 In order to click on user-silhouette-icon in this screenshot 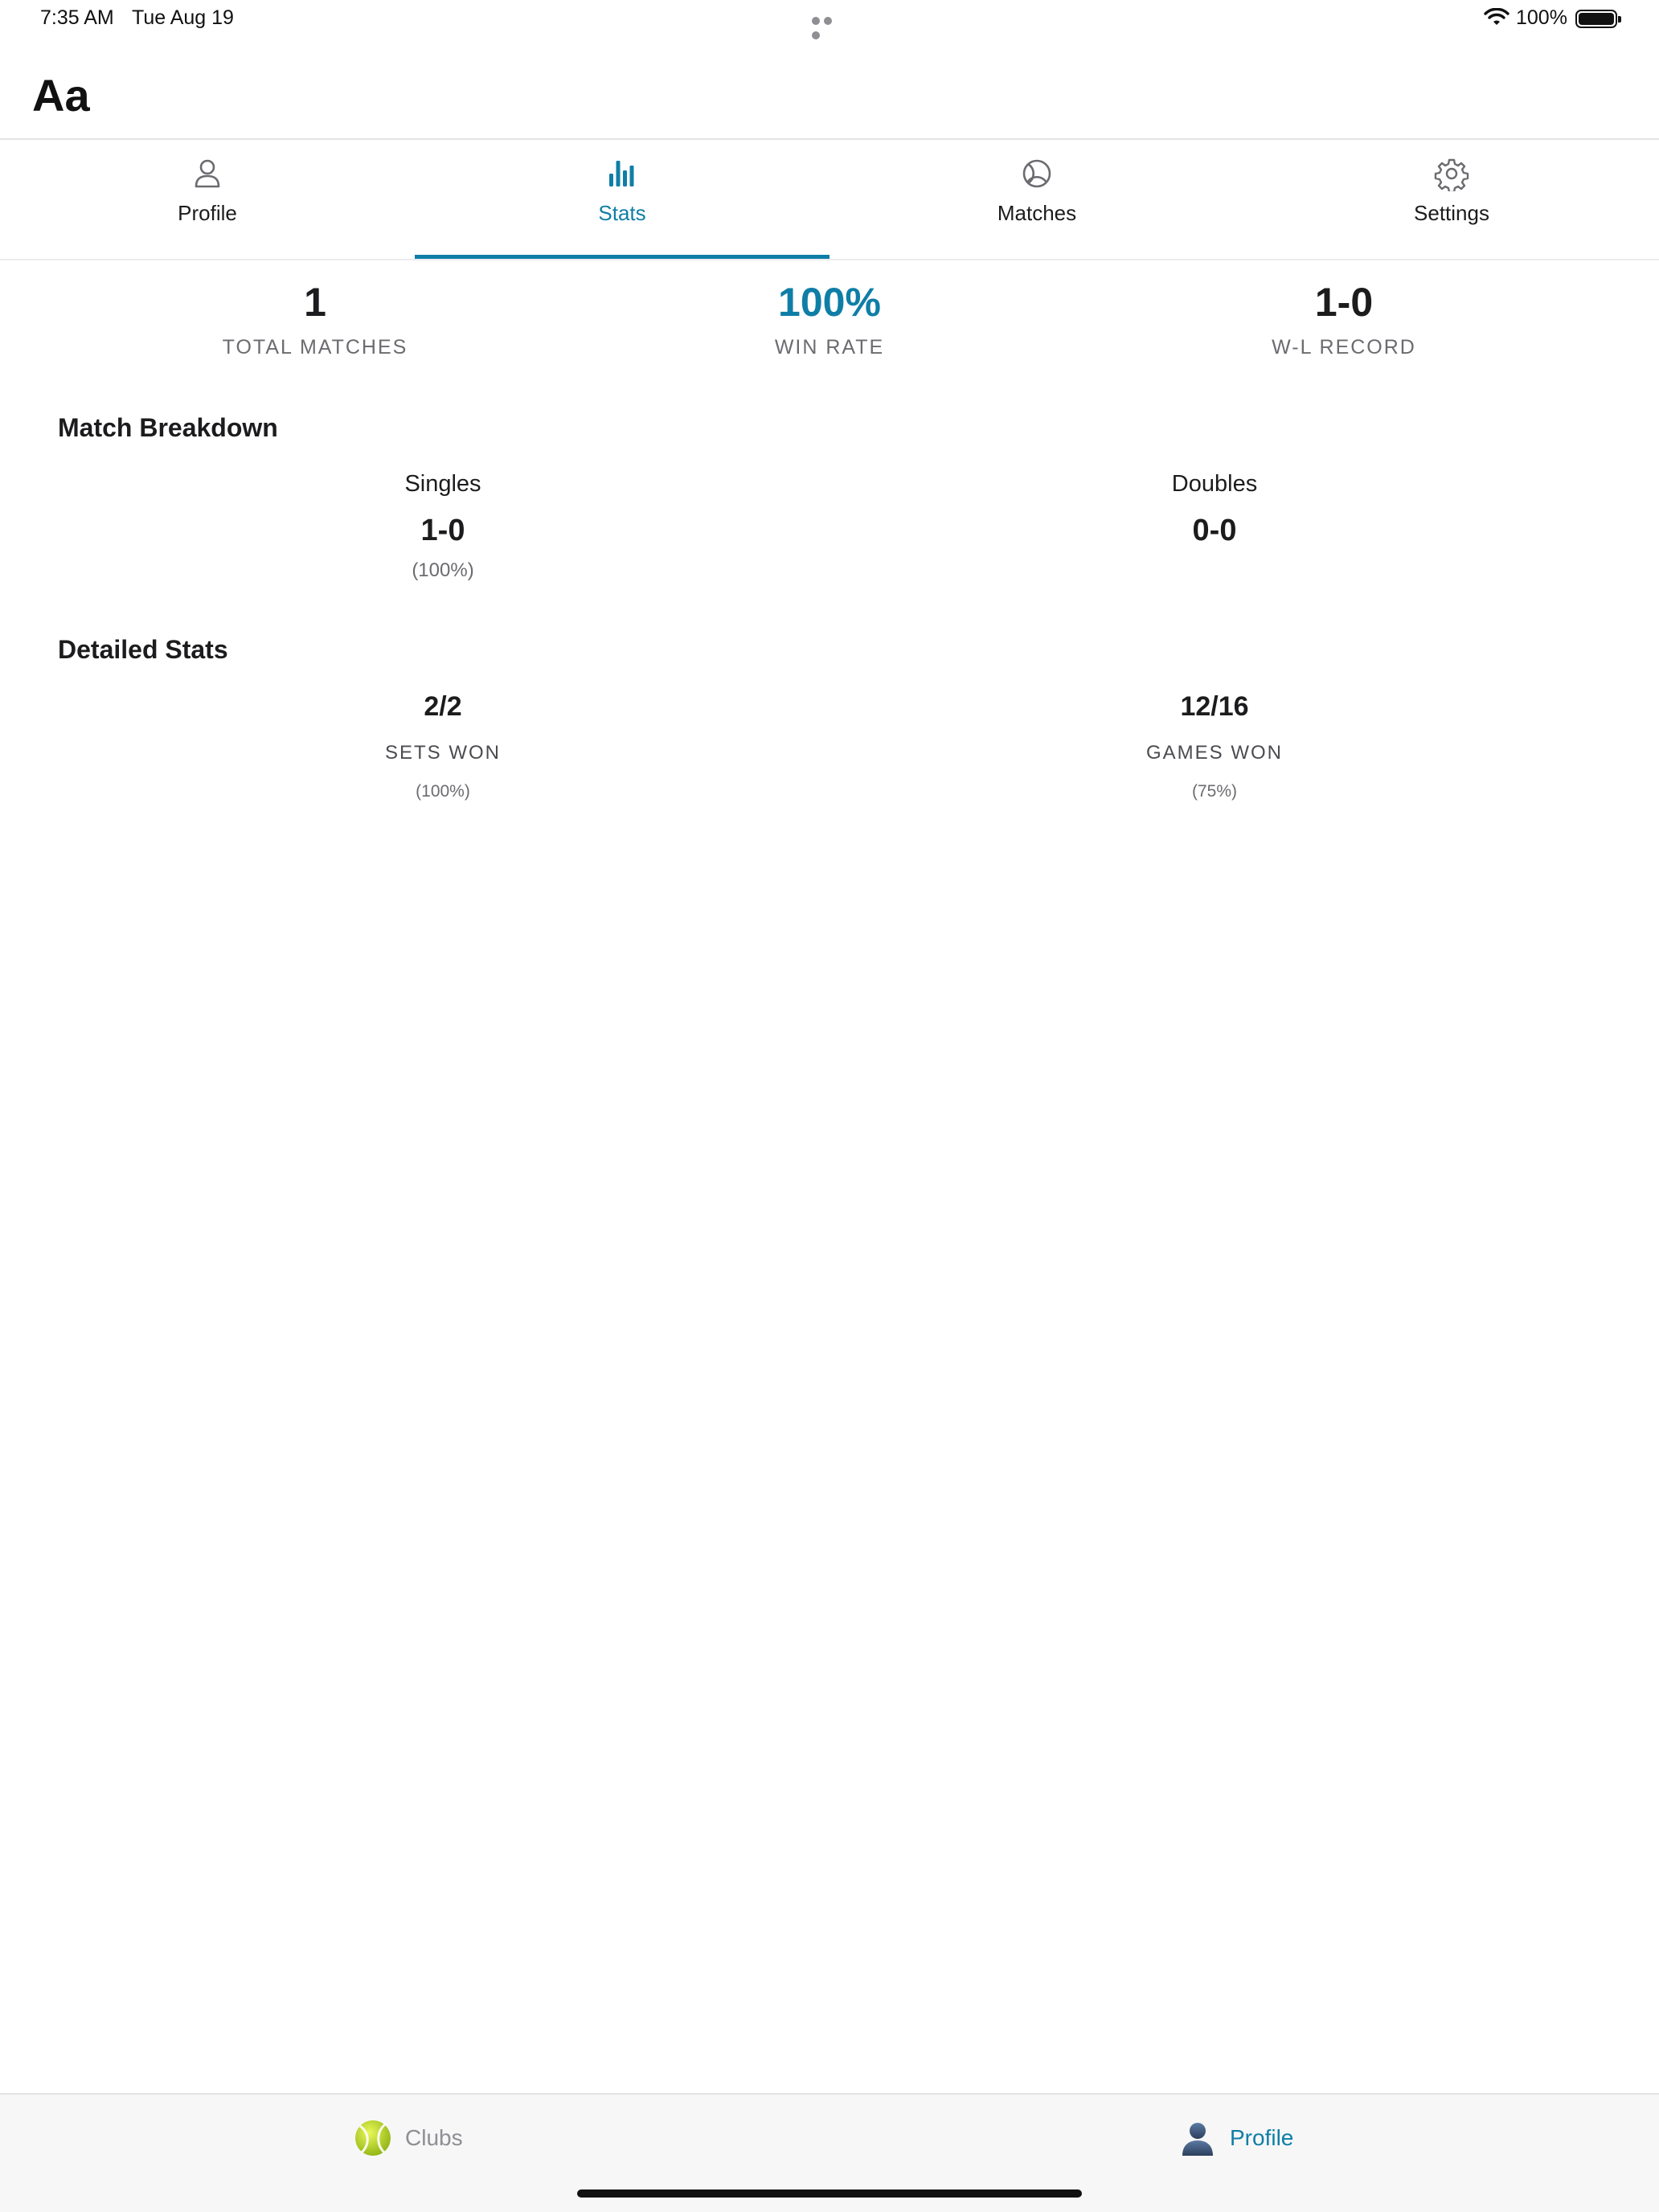, I will do `click(1197, 2139)`.